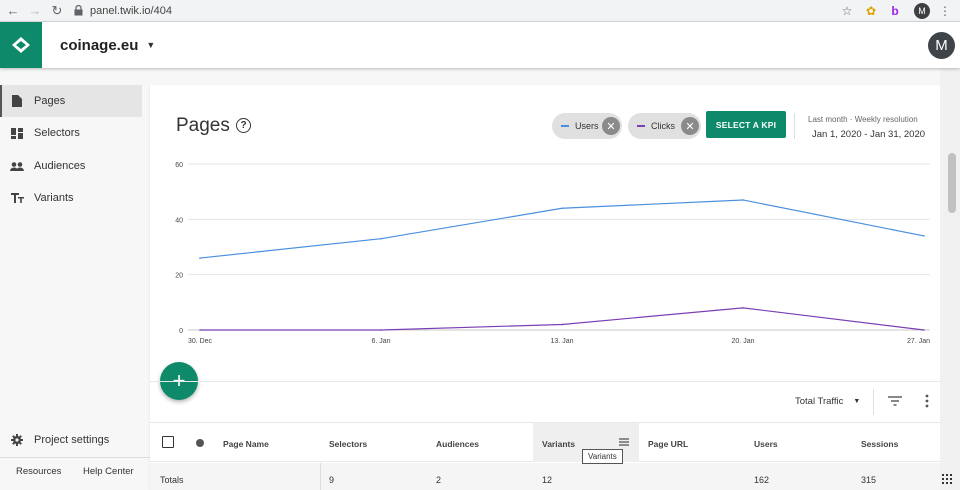  Describe the element at coordinates (480, 45) in the screenshot. I see `app-header: coinage.eu ▼ M` at that location.